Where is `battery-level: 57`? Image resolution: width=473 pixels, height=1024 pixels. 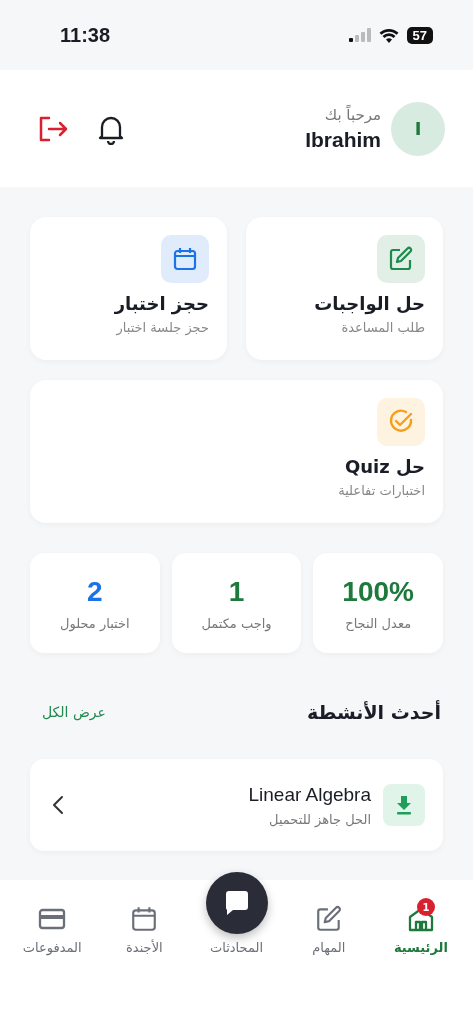 battery-level: 57 is located at coordinates (419, 35).